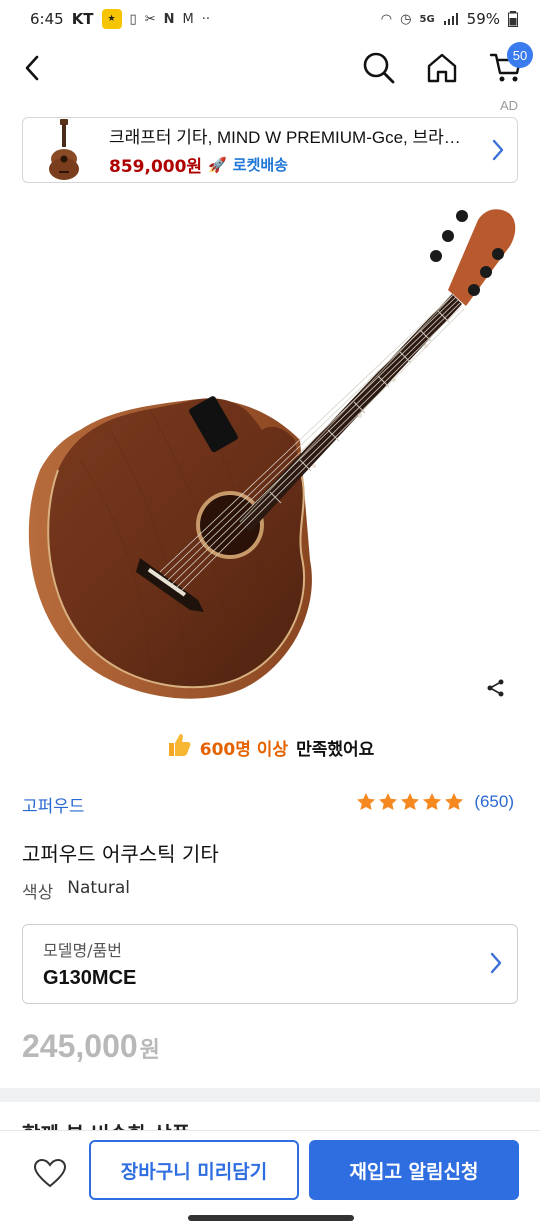 The image size is (540, 1230). What do you see at coordinates (270, 1095) in the screenshot?
I see `section-divider` at bounding box center [270, 1095].